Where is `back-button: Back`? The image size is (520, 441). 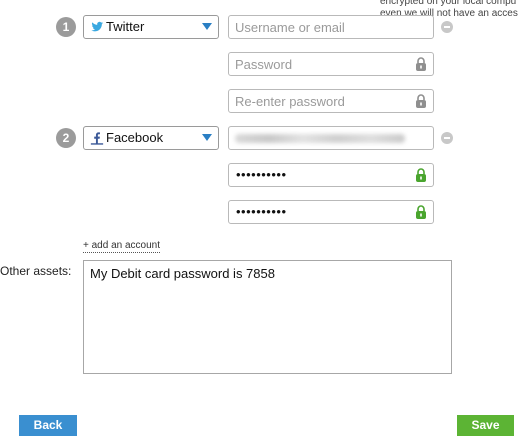
back-button: Back is located at coordinates (48, 425).